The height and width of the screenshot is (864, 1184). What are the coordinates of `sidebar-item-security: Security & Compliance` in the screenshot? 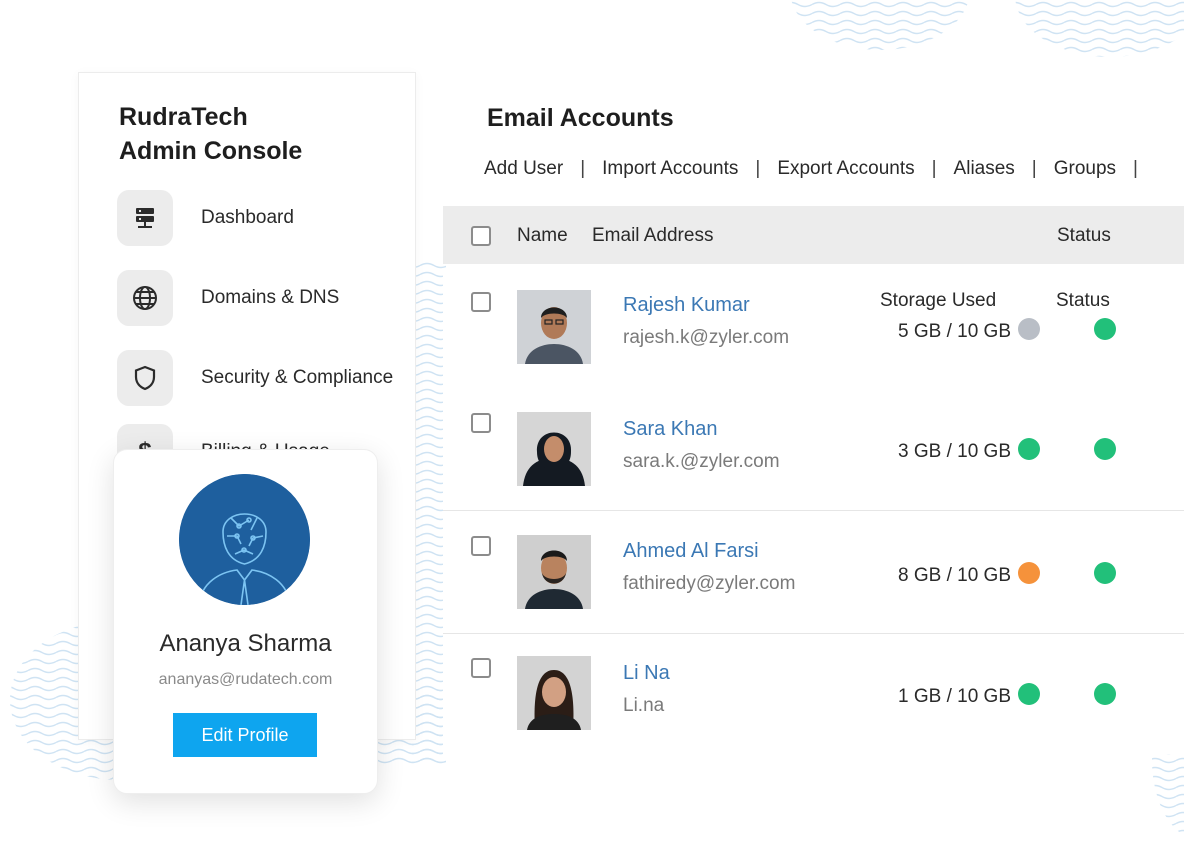 It's located at (255, 378).